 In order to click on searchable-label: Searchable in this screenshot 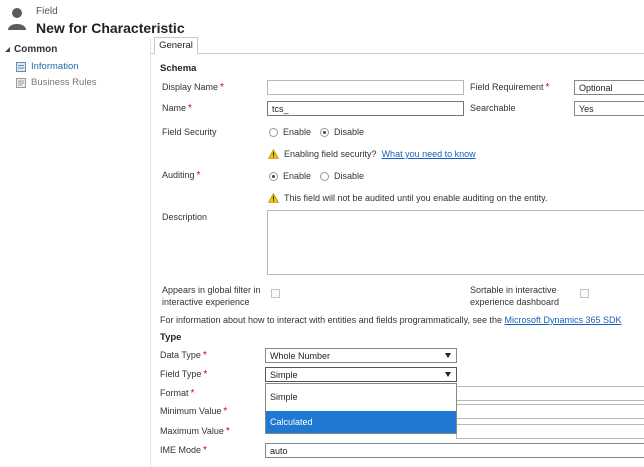, I will do `click(493, 108)`.